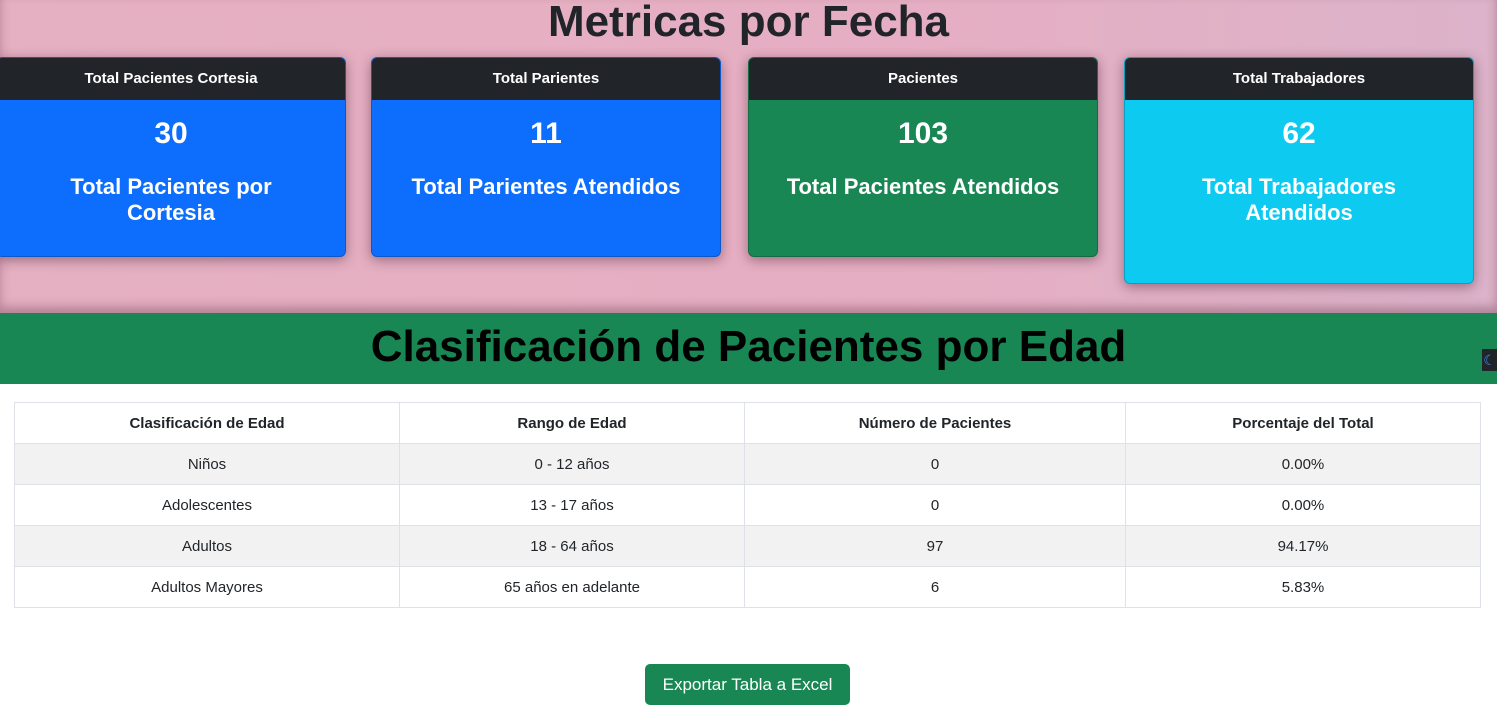 The height and width of the screenshot is (705, 1497). I want to click on card-description: Total Trabajadores Atendidos, so click(1299, 199).